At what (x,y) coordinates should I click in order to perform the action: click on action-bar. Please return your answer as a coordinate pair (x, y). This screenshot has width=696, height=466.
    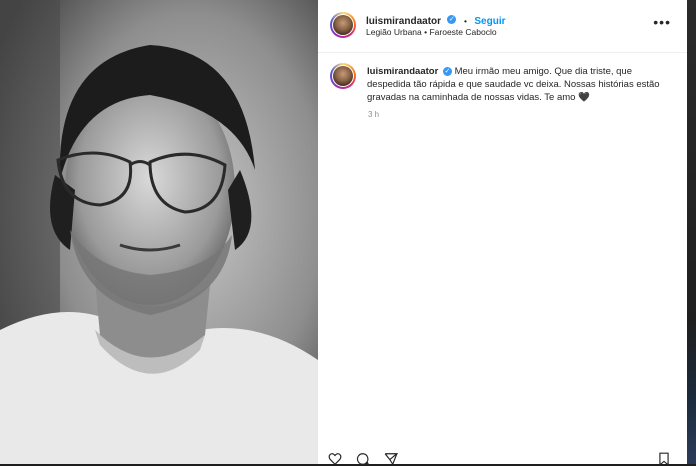
    Looking at the image, I should click on (363, 459).